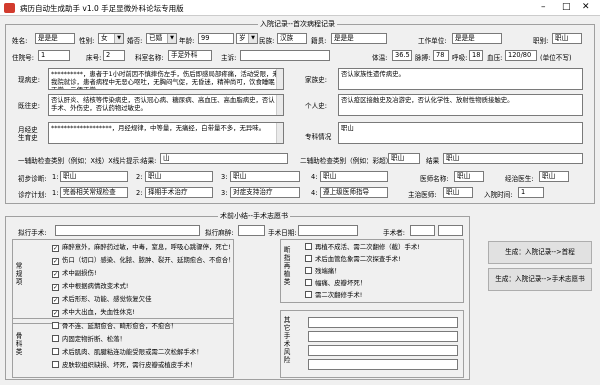 The width and height of the screenshot is (600, 385). I want to click on plan1-input: 完善相关常规检查, so click(94, 192).